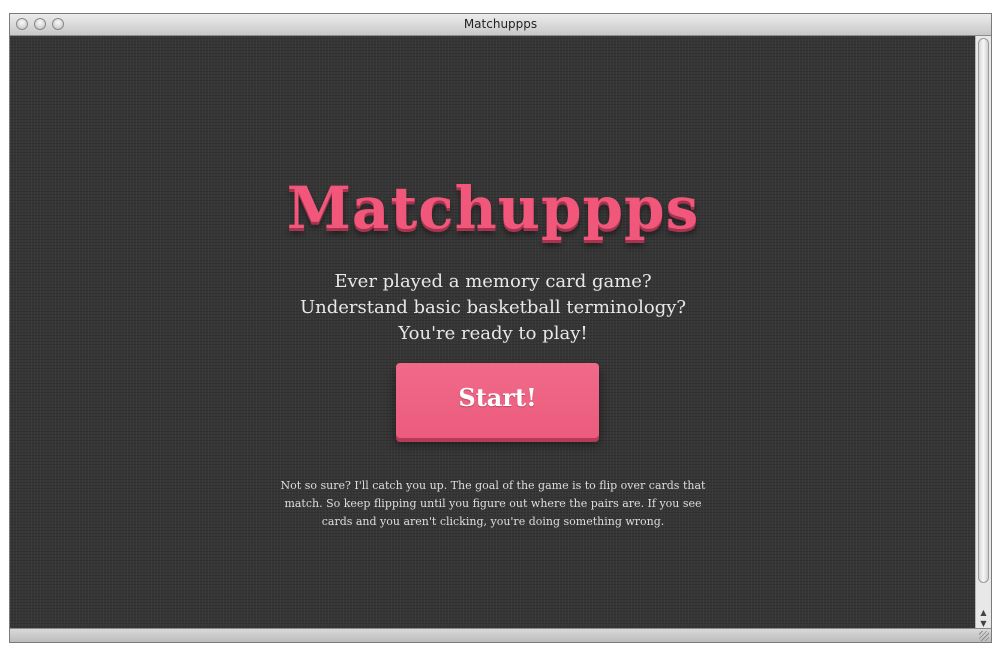  I want to click on resize-grip-icon, so click(984, 636).